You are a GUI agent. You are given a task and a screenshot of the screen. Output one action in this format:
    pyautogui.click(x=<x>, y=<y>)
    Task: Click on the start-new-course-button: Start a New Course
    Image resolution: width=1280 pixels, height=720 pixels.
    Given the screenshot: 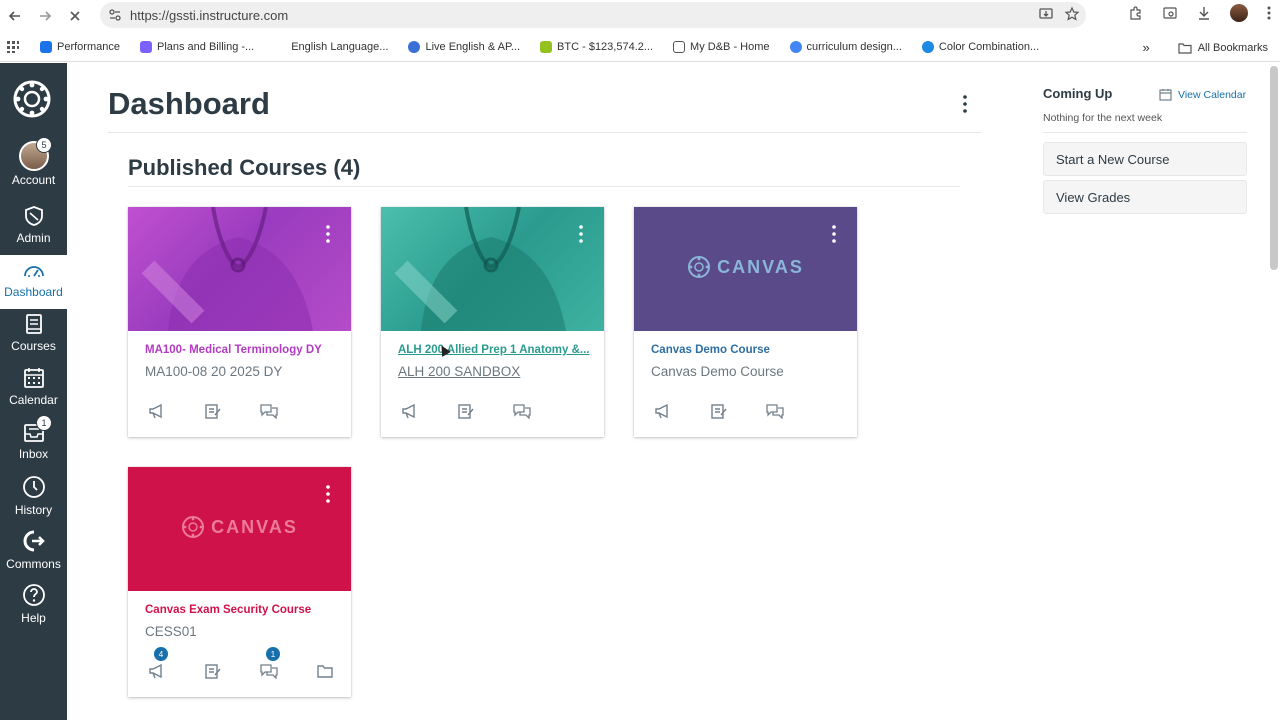 What is the action you would take?
    pyautogui.click(x=1145, y=159)
    